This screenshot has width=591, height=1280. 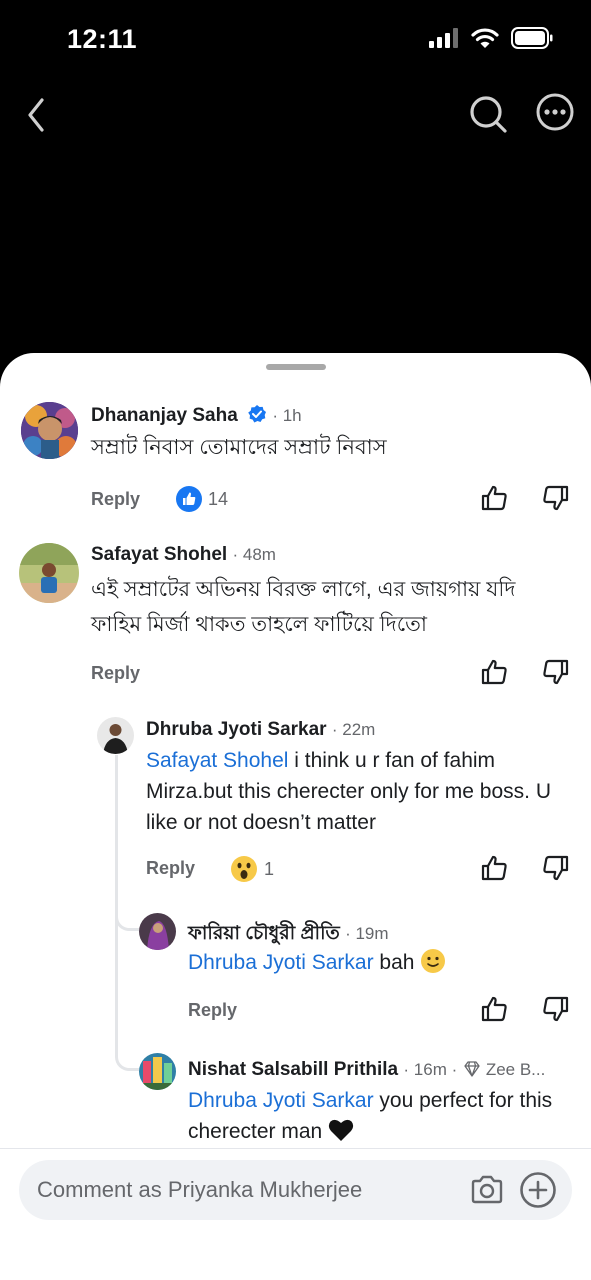 What do you see at coordinates (239, 447) in the screenshot?
I see `comment-text: সম্রাট নিবাস তোমাদের সম্রাট নিবাস` at bounding box center [239, 447].